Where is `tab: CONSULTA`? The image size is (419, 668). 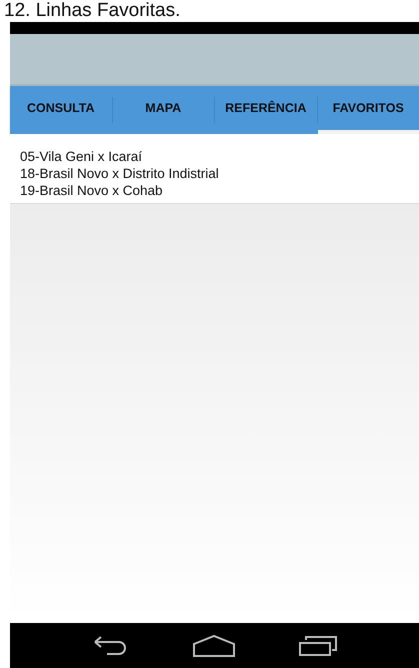
tab: CONSULTA is located at coordinates (61, 110).